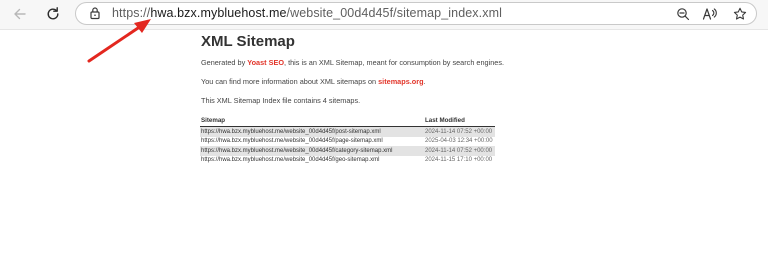  What do you see at coordinates (400, 81) in the screenshot?
I see `sitemaps-org-link: sitemaps.org` at bounding box center [400, 81].